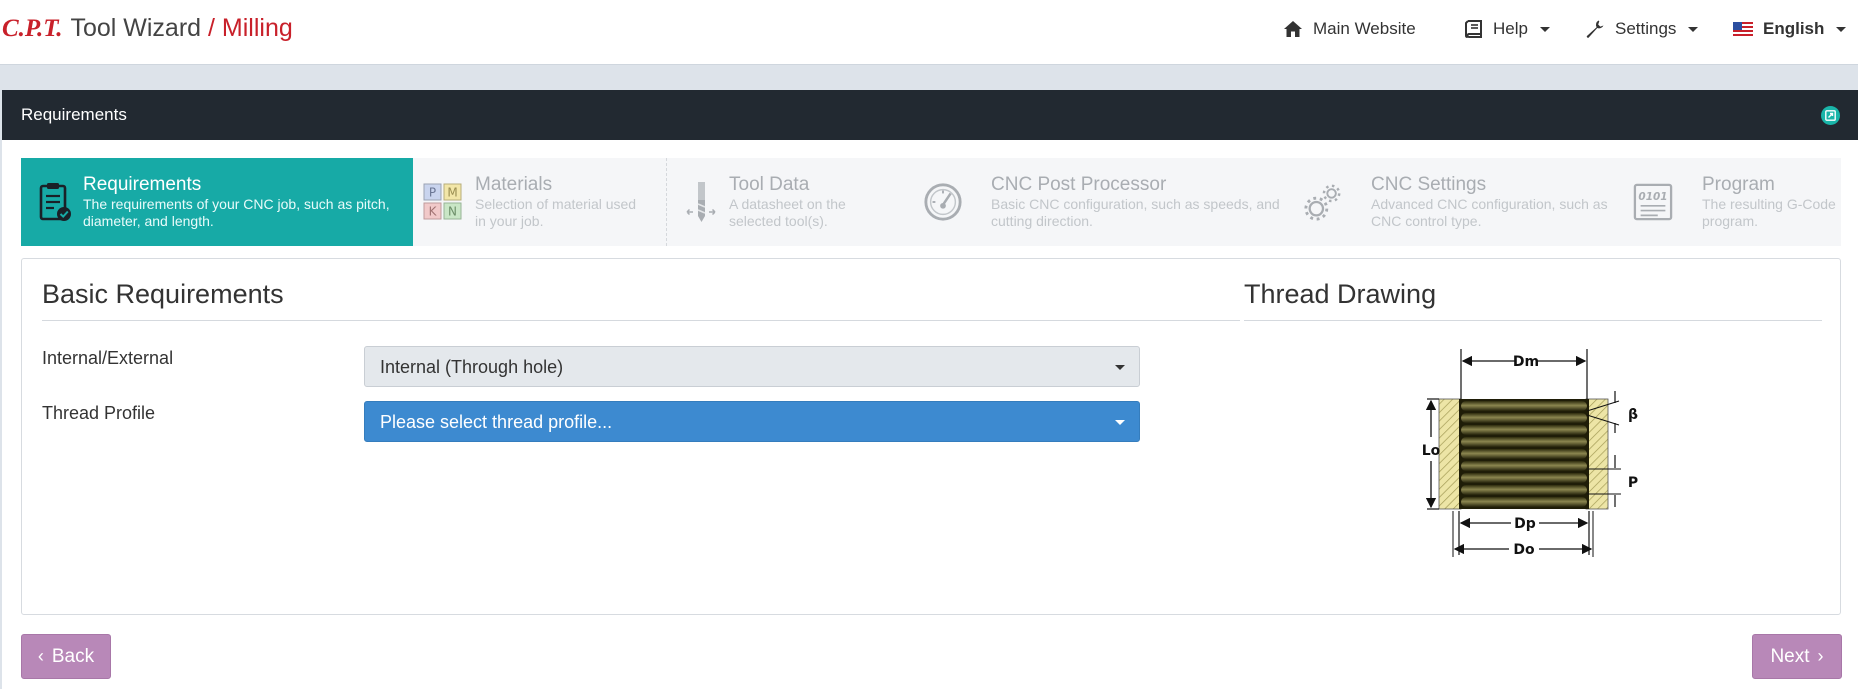 This screenshot has width=1858, height=689. Describe the element at coordinates (943, 202) in the screenshot. I see `gauge-icon` at that location.